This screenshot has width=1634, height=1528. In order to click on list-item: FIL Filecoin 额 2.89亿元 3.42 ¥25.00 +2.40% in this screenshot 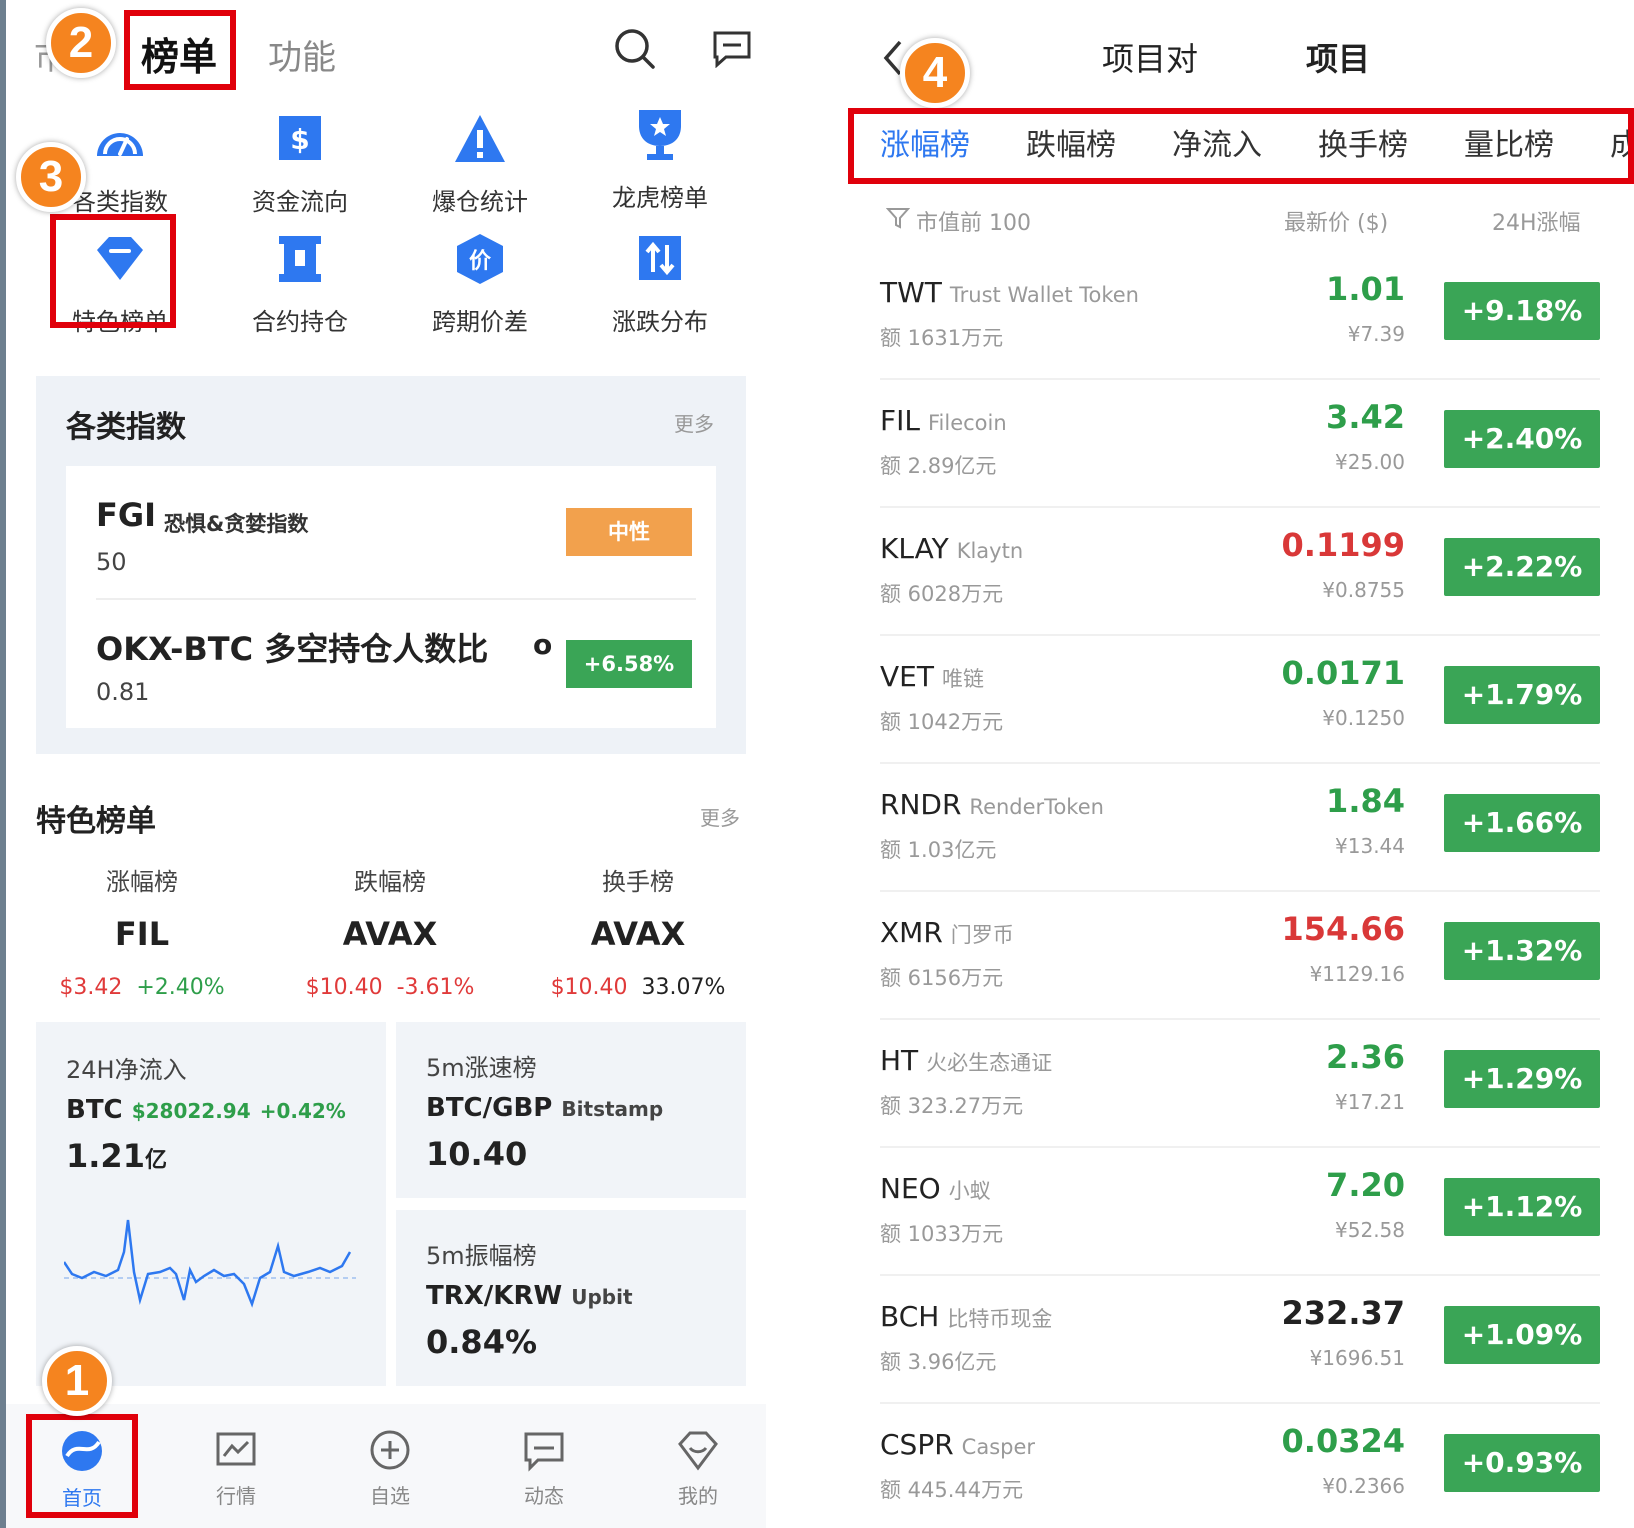, I will do `click(1240, 444)`.